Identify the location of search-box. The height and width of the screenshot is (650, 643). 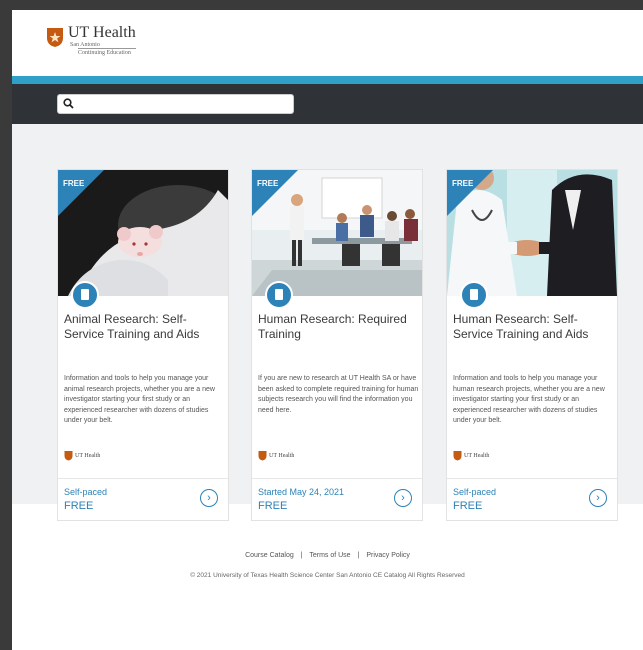
(175, 104).